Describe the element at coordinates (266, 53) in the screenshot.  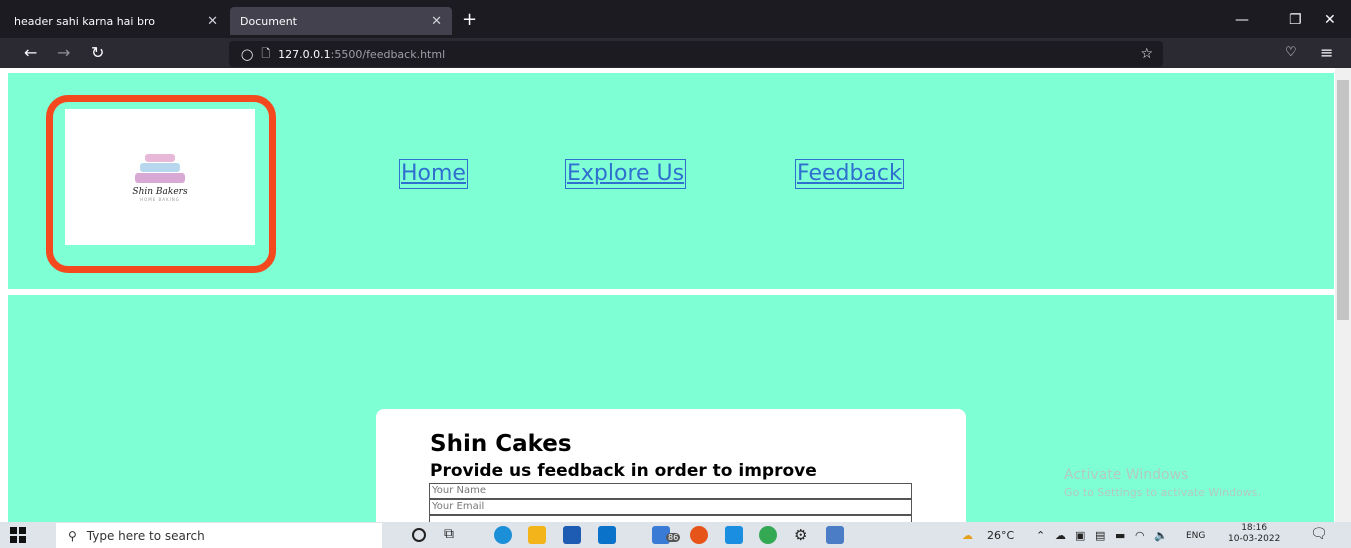
I see `page-icon: 🗋` at that location.